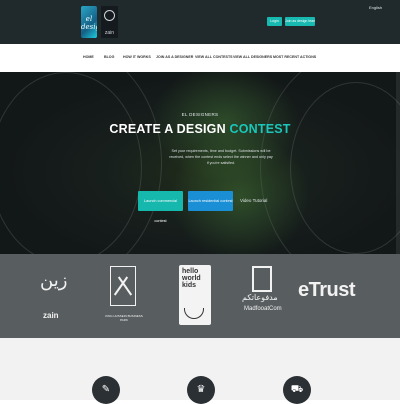  Describe the element at coordinates (398, 163) in the screenshot. I see `page-scrollbar` at that location.